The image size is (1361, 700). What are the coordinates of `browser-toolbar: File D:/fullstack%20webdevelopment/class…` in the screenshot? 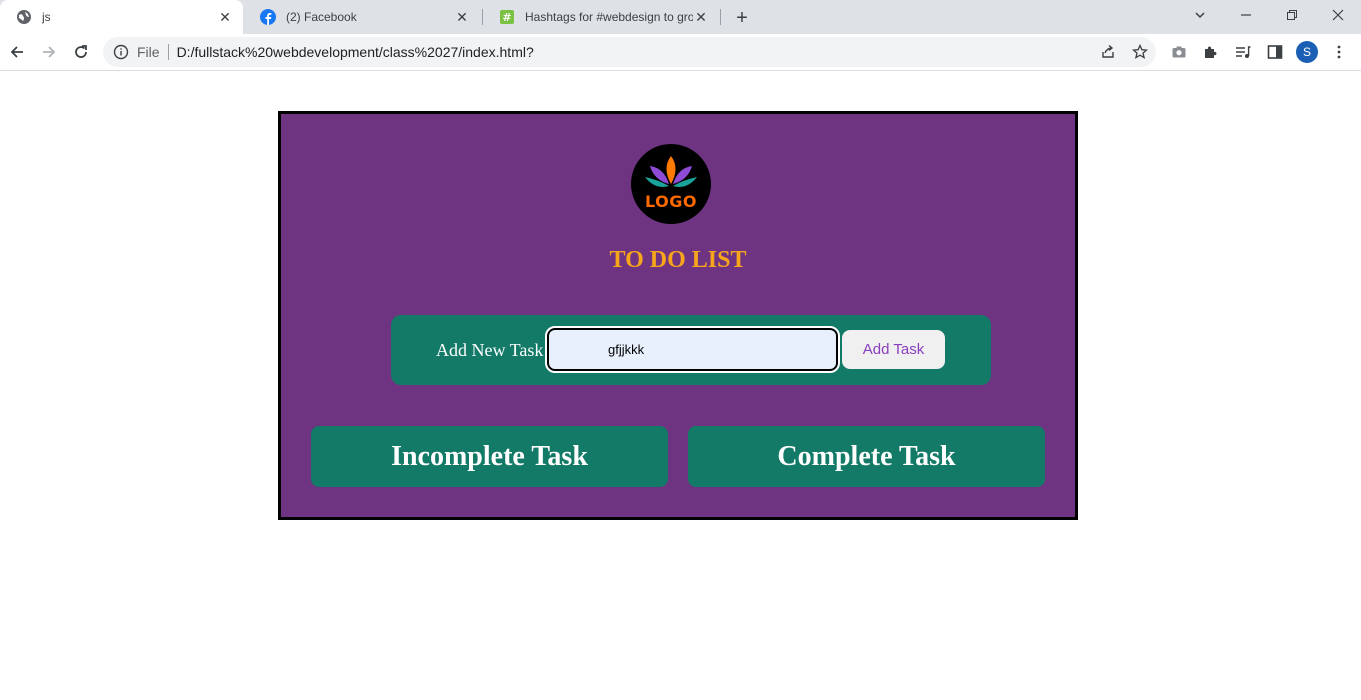 It's located at (680, 52).